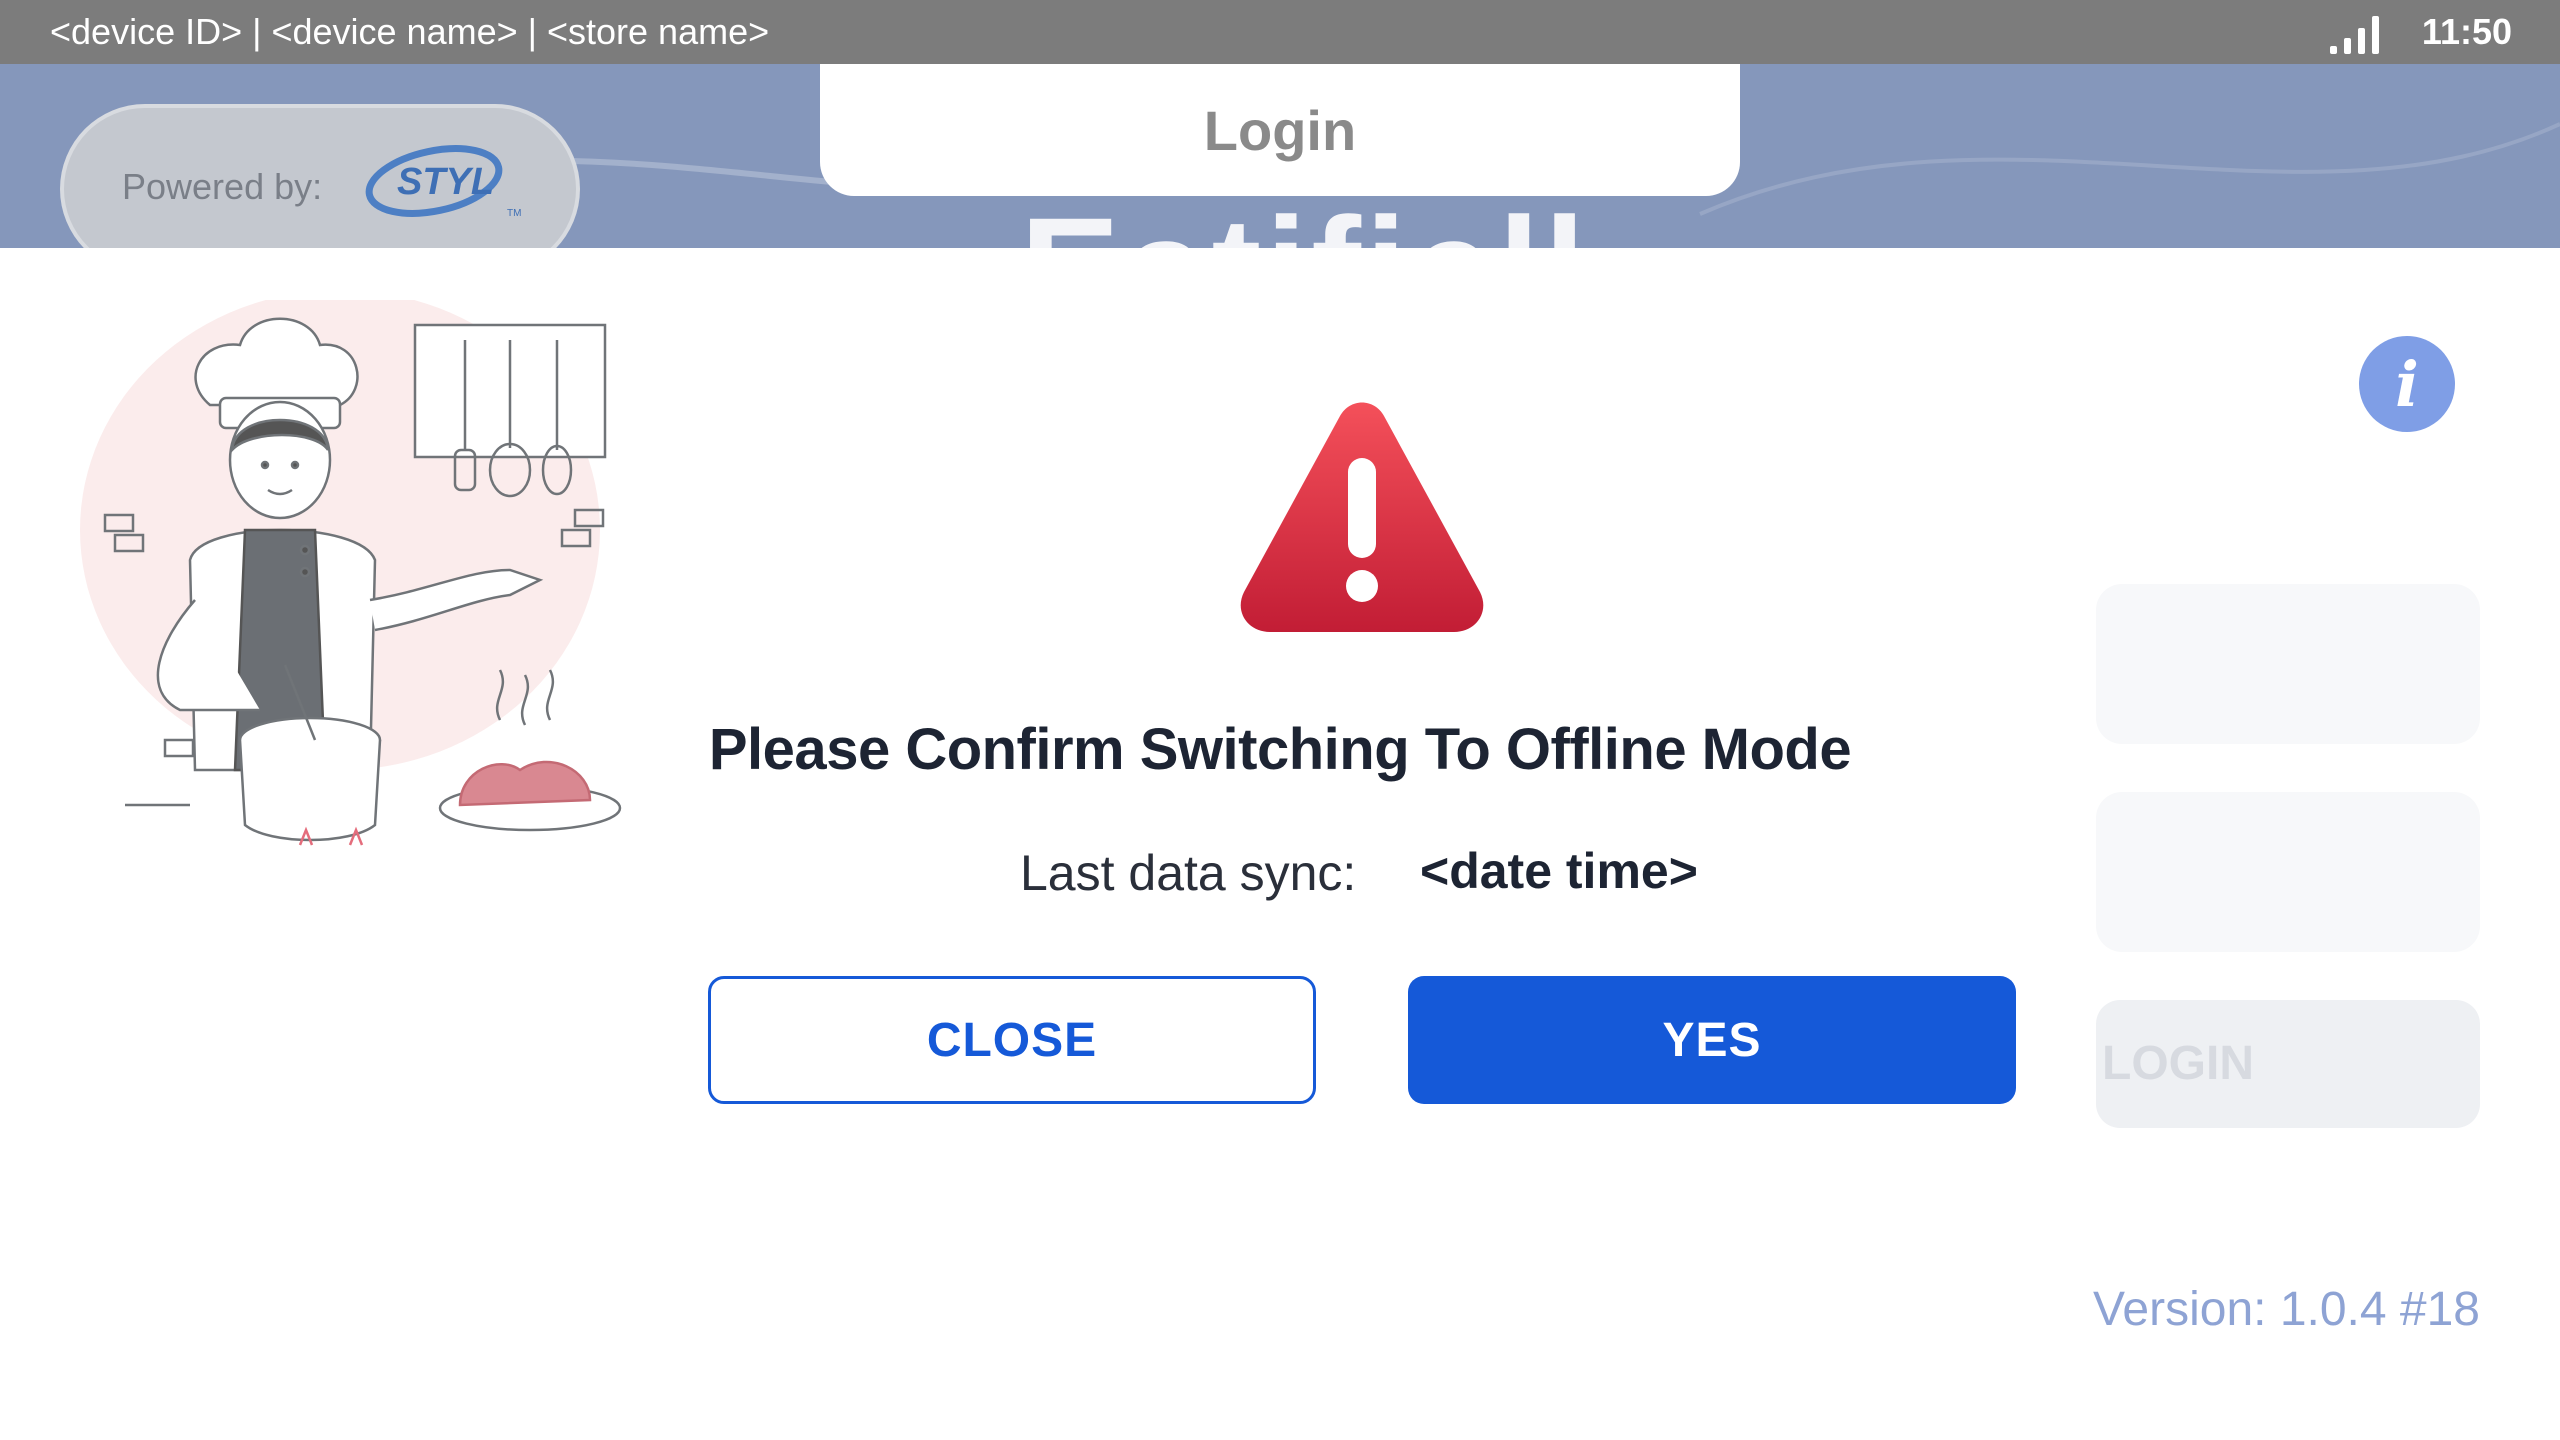 This screenshot has width=2560, height=1440. I want to click on yes-button-label: YES, so click(1712, 1040).